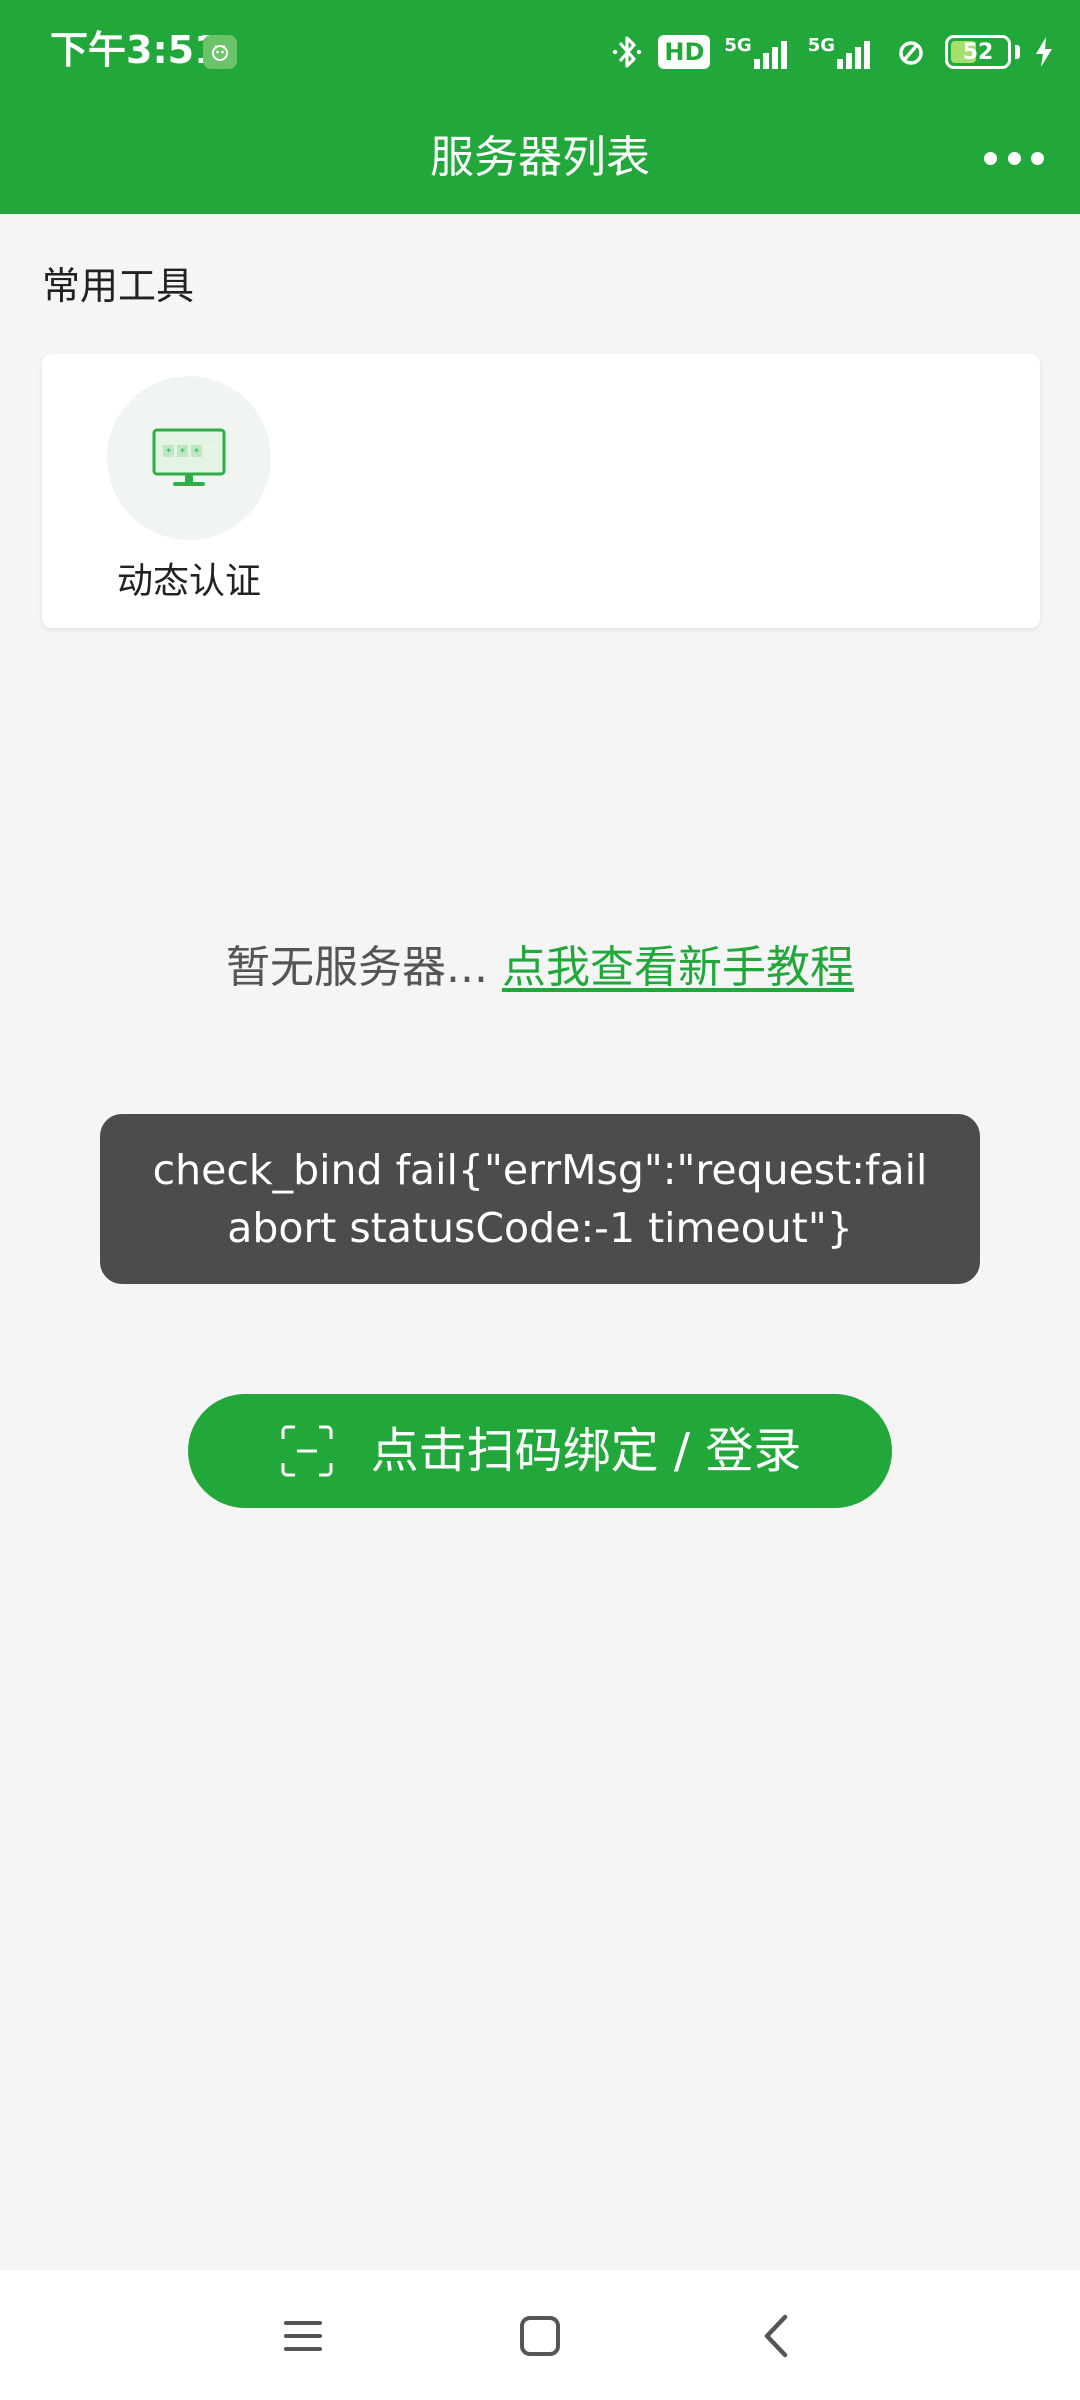 The image size is (1080, 2400). What do you see at coordinates (220, 52) in the screenshot?
I see `app-notification-icon` at bounding box center [220, 52].